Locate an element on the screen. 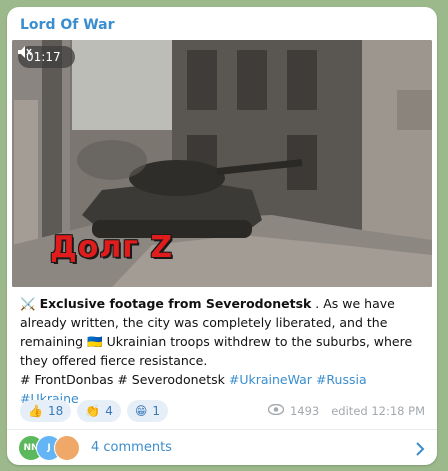 The image size is (448, 471). swords-icon: ⚔️ is located at coordinates (28, 303).